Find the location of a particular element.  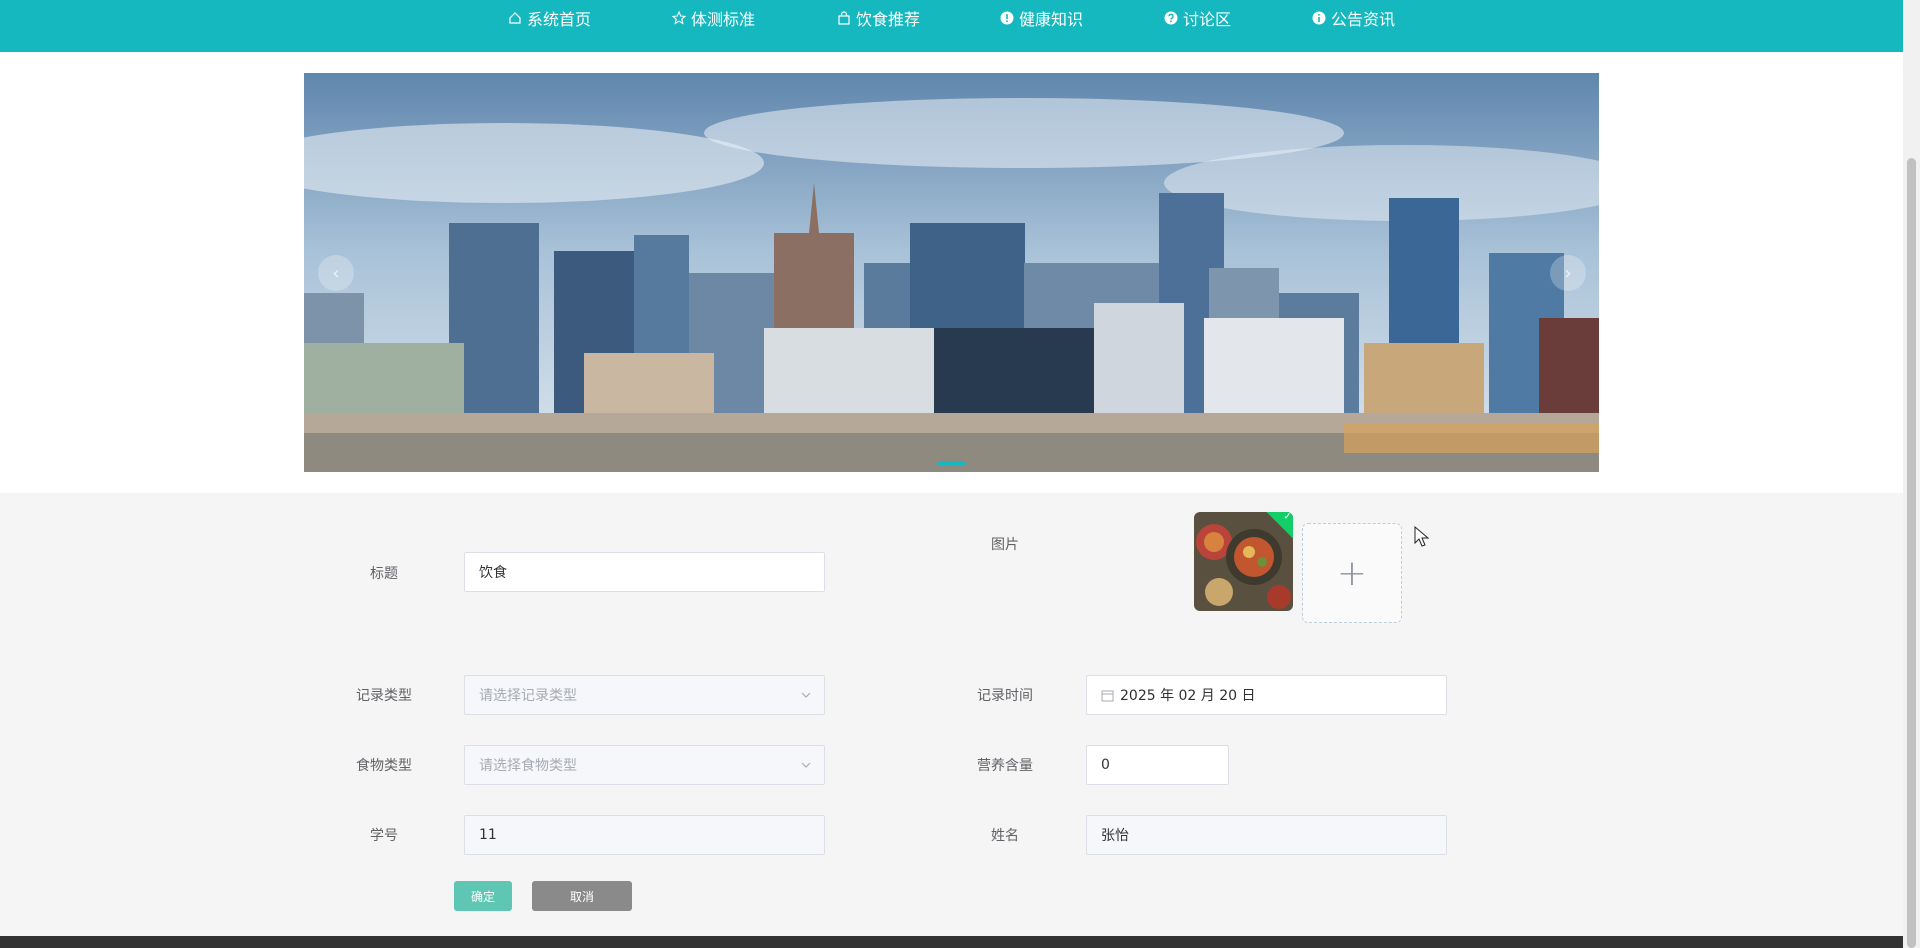

student-id-label: 学号 is located at coordinates (384, 836).